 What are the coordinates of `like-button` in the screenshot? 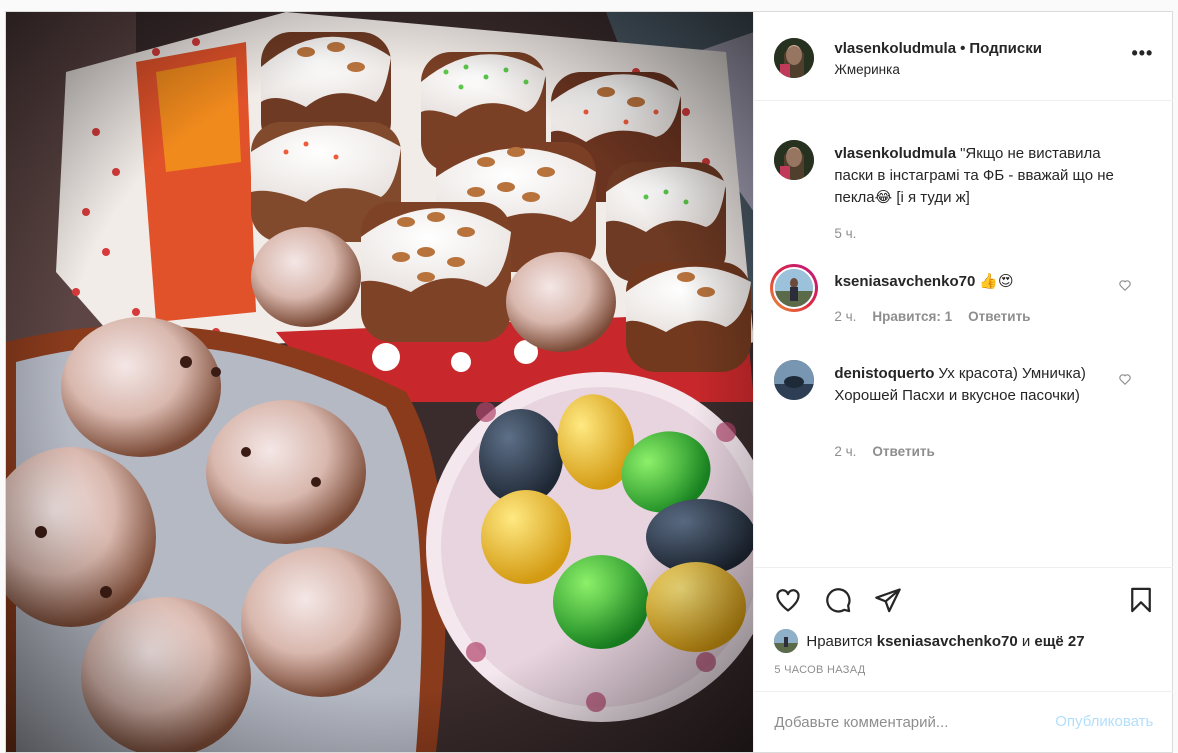 It's located at (788, 600).